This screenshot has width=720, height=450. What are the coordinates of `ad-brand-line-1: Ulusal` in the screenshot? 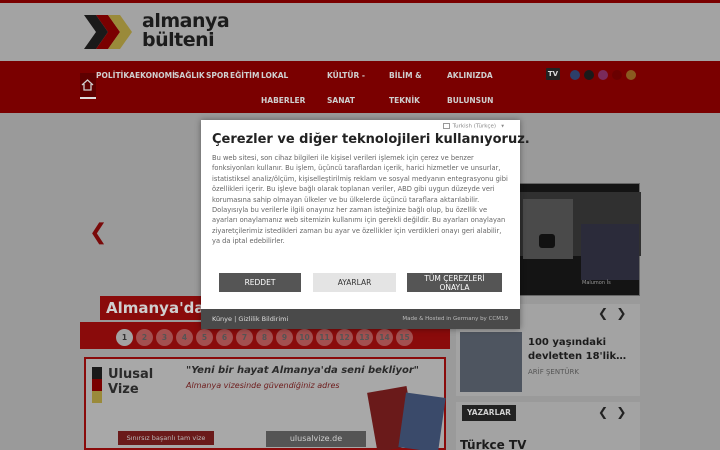 It's located at (131, 374).